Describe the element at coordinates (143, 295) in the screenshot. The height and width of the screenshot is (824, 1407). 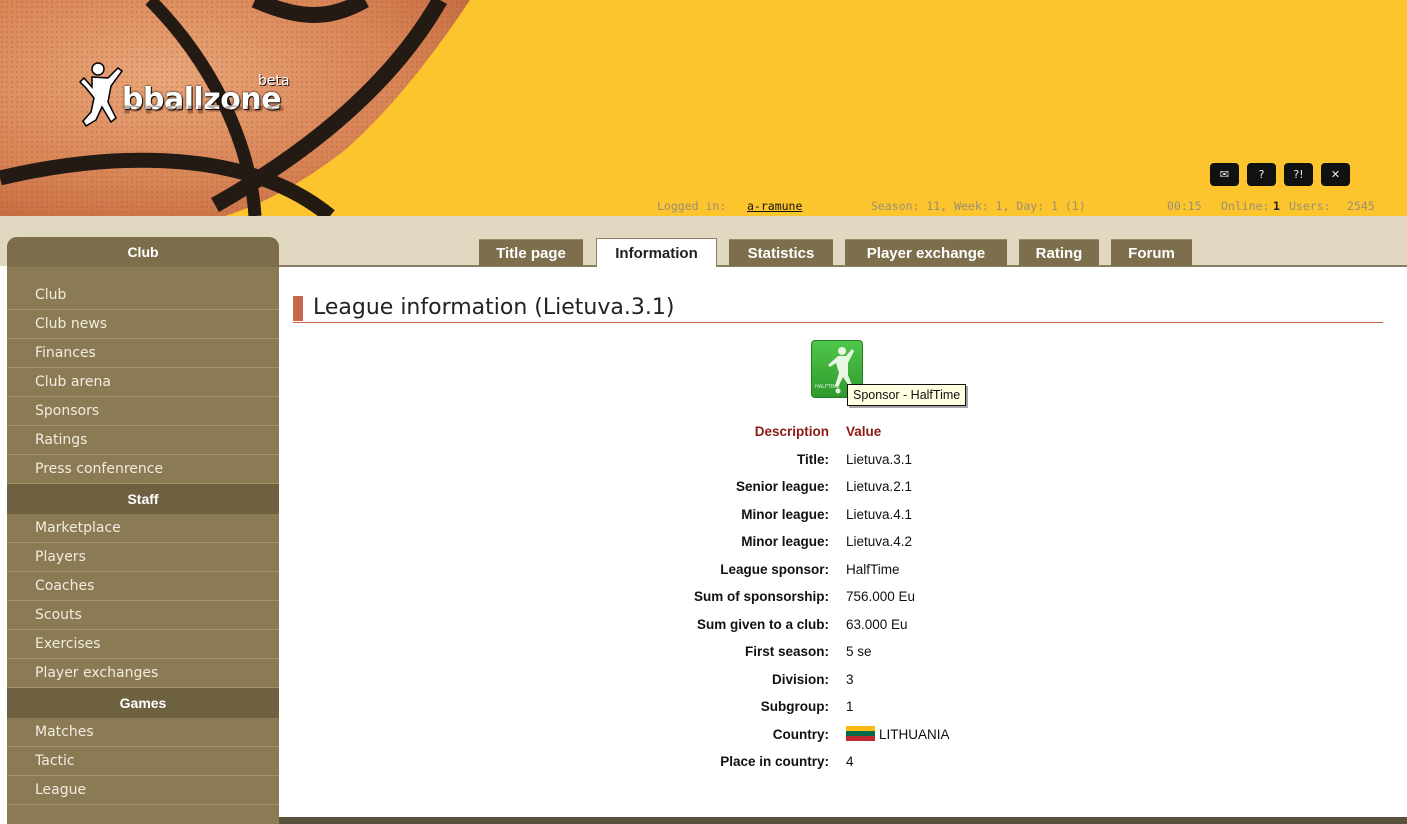
I see `sidebar-item-club: Club` at that location.